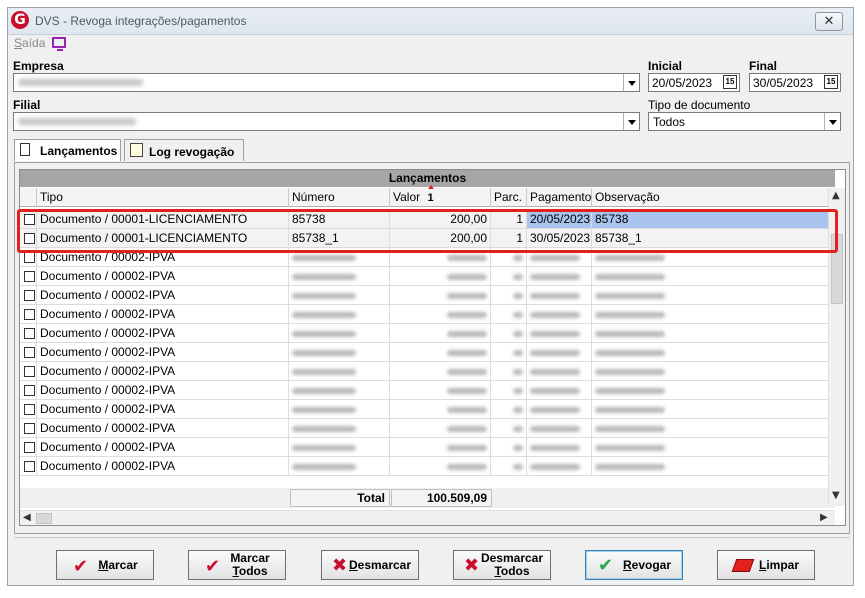 The width and height of the screenshot is (865, 598). What do you see at coordinates (27, 517) in the screenshot?
I see `scroll-left-icon: ◀` at bounding box center [27, 517].